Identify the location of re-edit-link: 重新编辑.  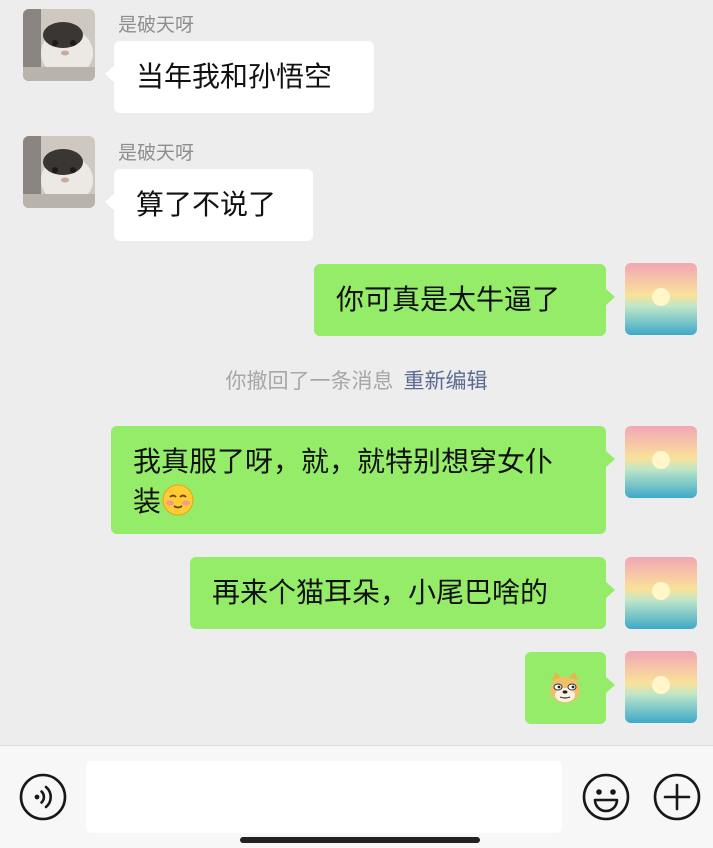
(446, 381).